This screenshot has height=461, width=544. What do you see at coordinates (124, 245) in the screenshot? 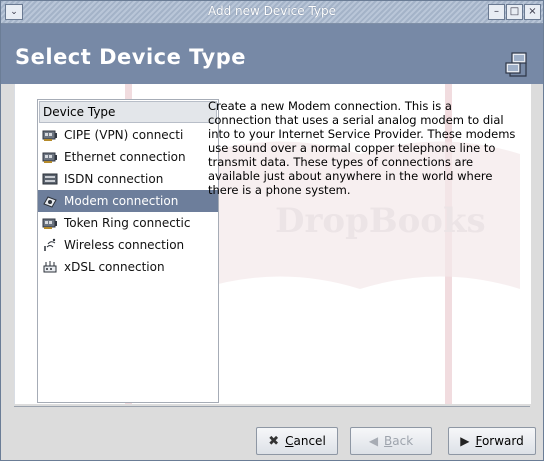
I see `list-item-label: Wireless connection` at bounding box center [124, 245].